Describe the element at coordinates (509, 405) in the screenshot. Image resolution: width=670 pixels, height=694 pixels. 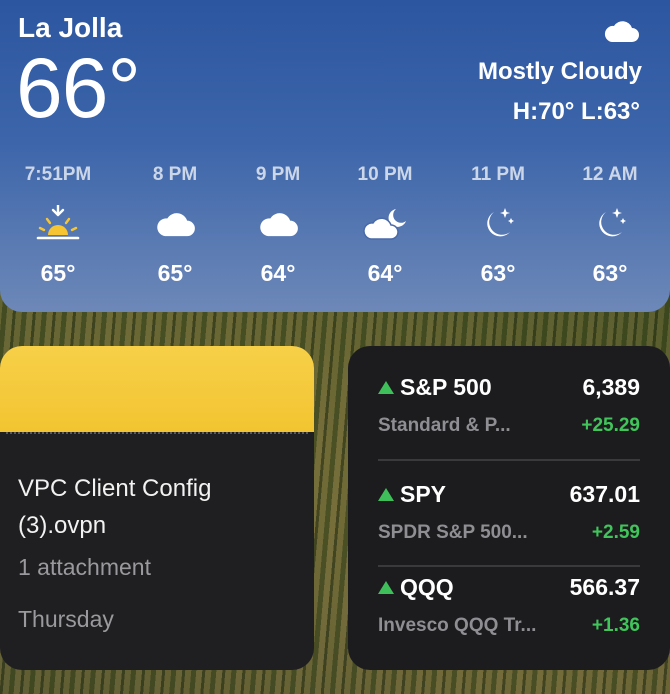
I see `stock-row: S&P 500 6,389 Standard & P... +25.29` at that location.